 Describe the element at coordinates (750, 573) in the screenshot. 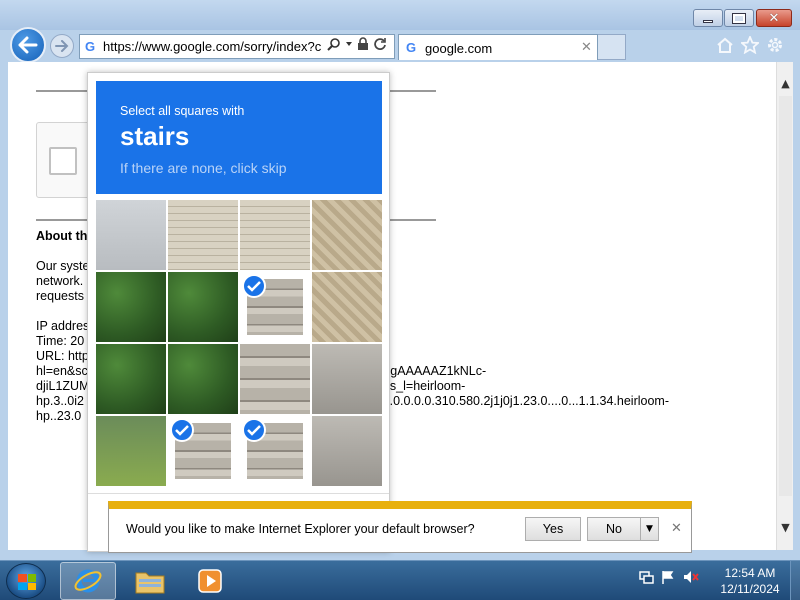

I see `clock-time: 12:54 AM` at that location.